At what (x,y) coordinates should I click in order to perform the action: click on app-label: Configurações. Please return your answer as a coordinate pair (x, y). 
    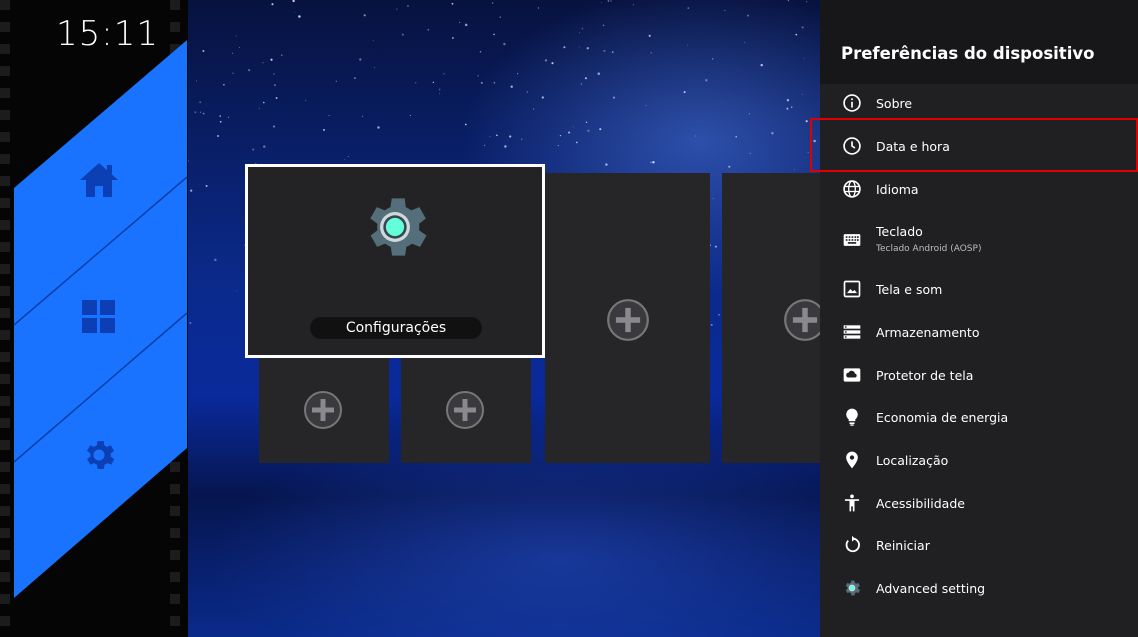
    Looking at the image, I should click on (396, 328).